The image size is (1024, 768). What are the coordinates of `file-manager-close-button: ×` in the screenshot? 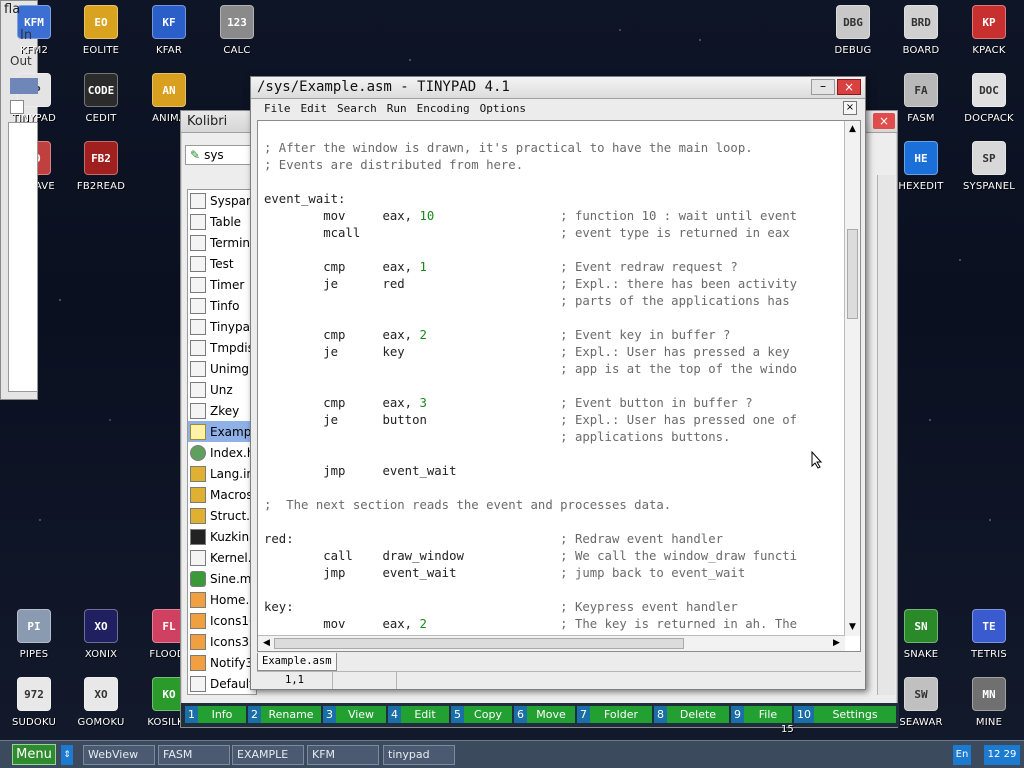 It's located at (884, 121).